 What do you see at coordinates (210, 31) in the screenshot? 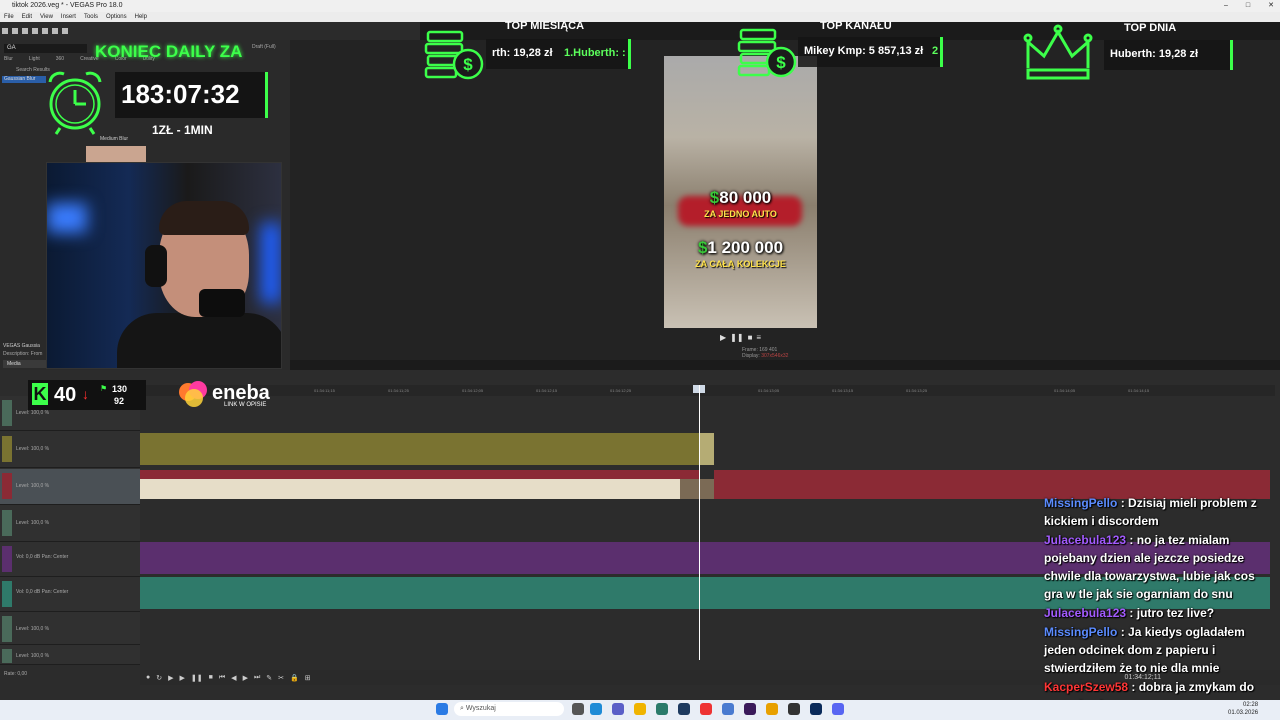
I see `main-toolbar` at bounding box center [210, 31].